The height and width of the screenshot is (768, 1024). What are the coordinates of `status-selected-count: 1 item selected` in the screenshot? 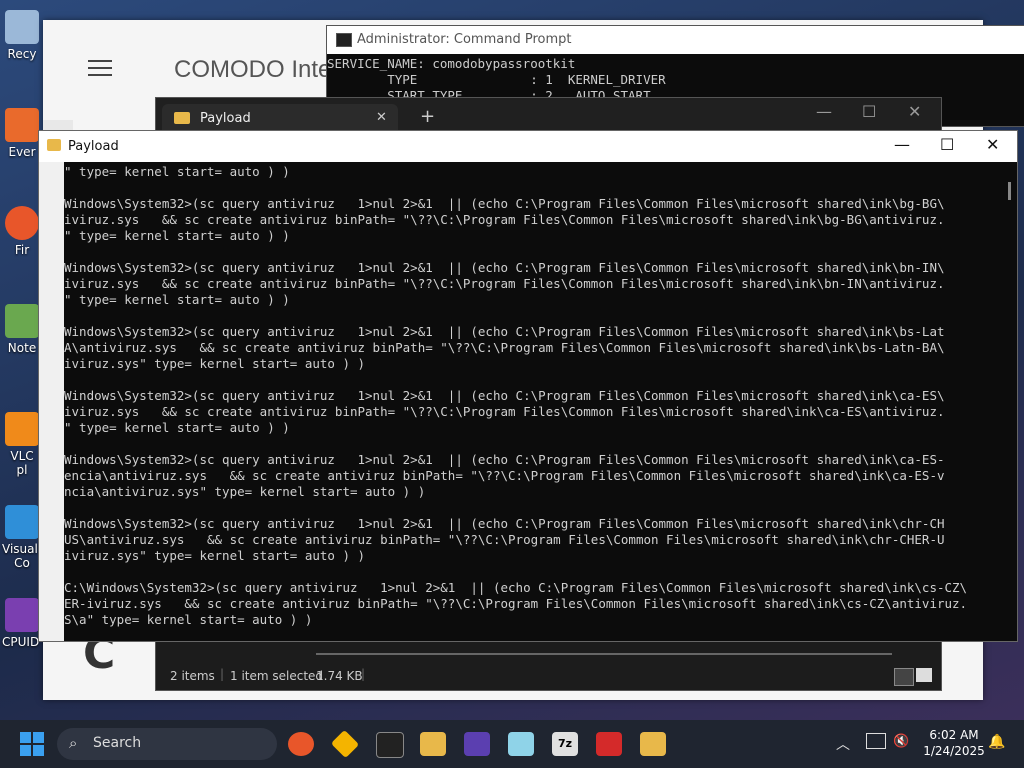 It's located at (277, 676).